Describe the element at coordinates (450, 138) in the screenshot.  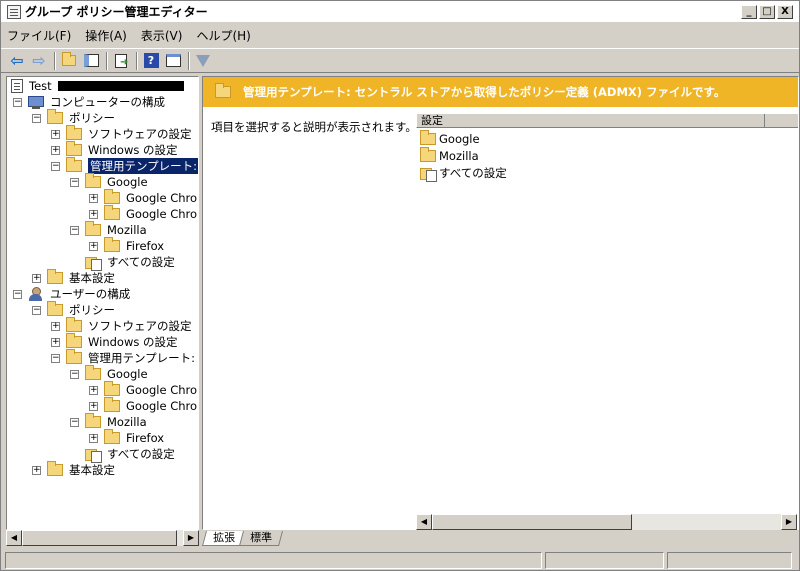
I see `list-item-google: Google` at that location.